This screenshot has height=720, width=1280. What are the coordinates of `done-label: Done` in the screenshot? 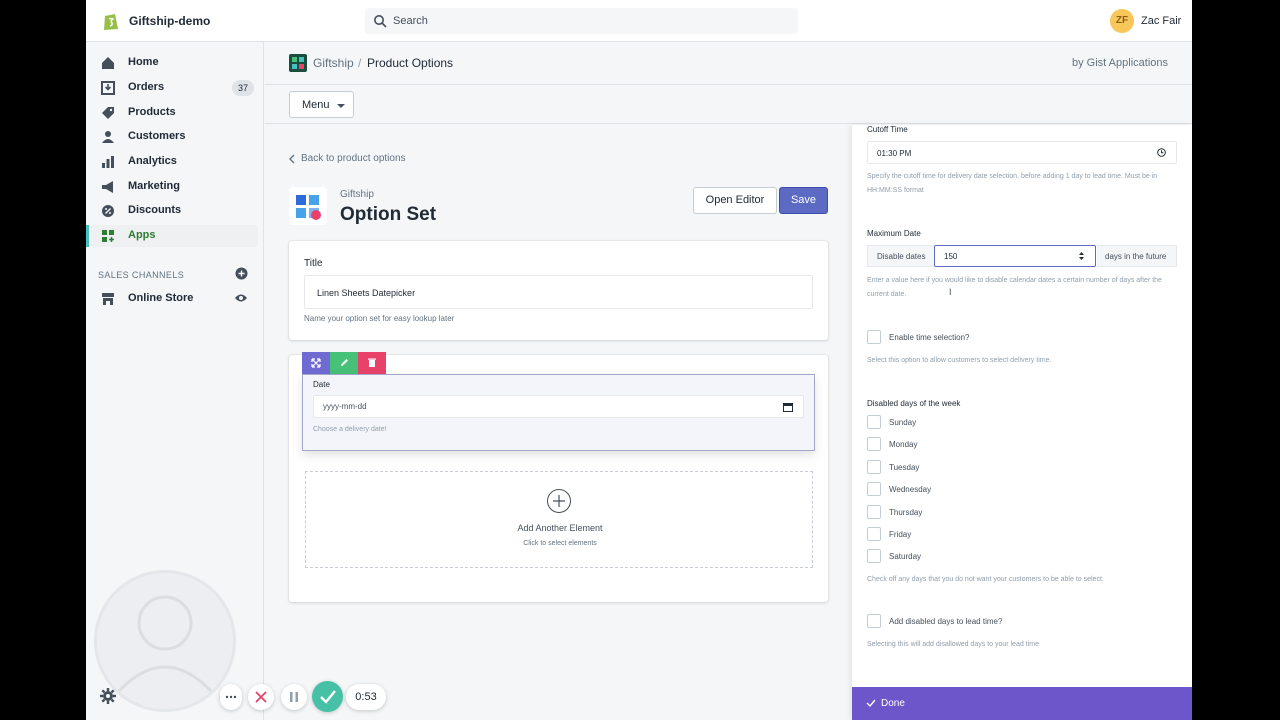 It's located at (893, 703).